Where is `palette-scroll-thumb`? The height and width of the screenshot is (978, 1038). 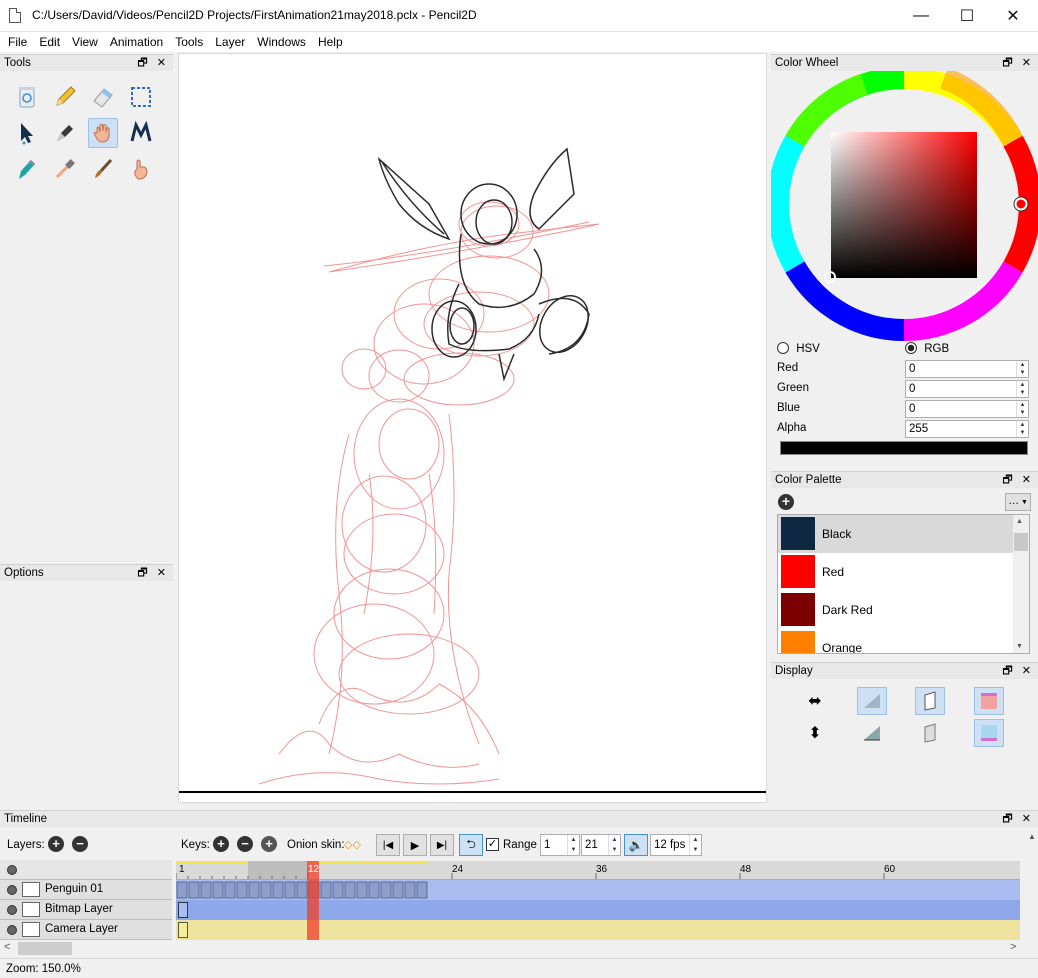 palette-scroll-thumb is located at coordinates (1021, 542).